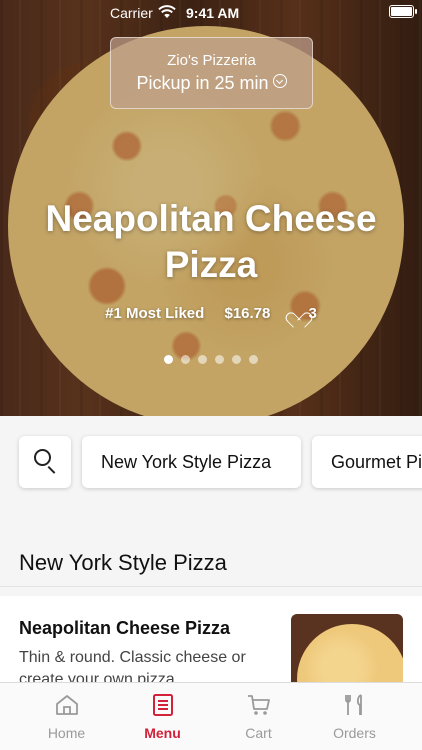  I want to click on search-icon-handle, so click(51, 470).